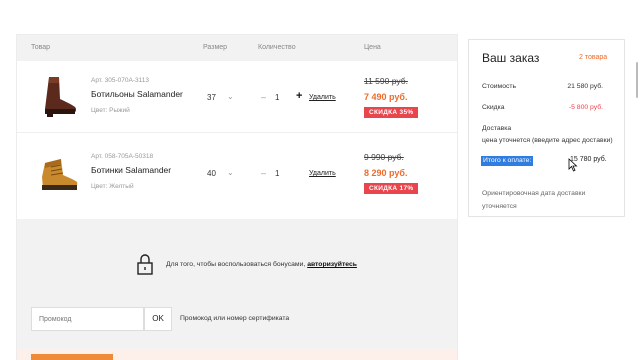 The image size is (640, 360). I want to click on summary-title: Ваш заказ, so click(511, 58).